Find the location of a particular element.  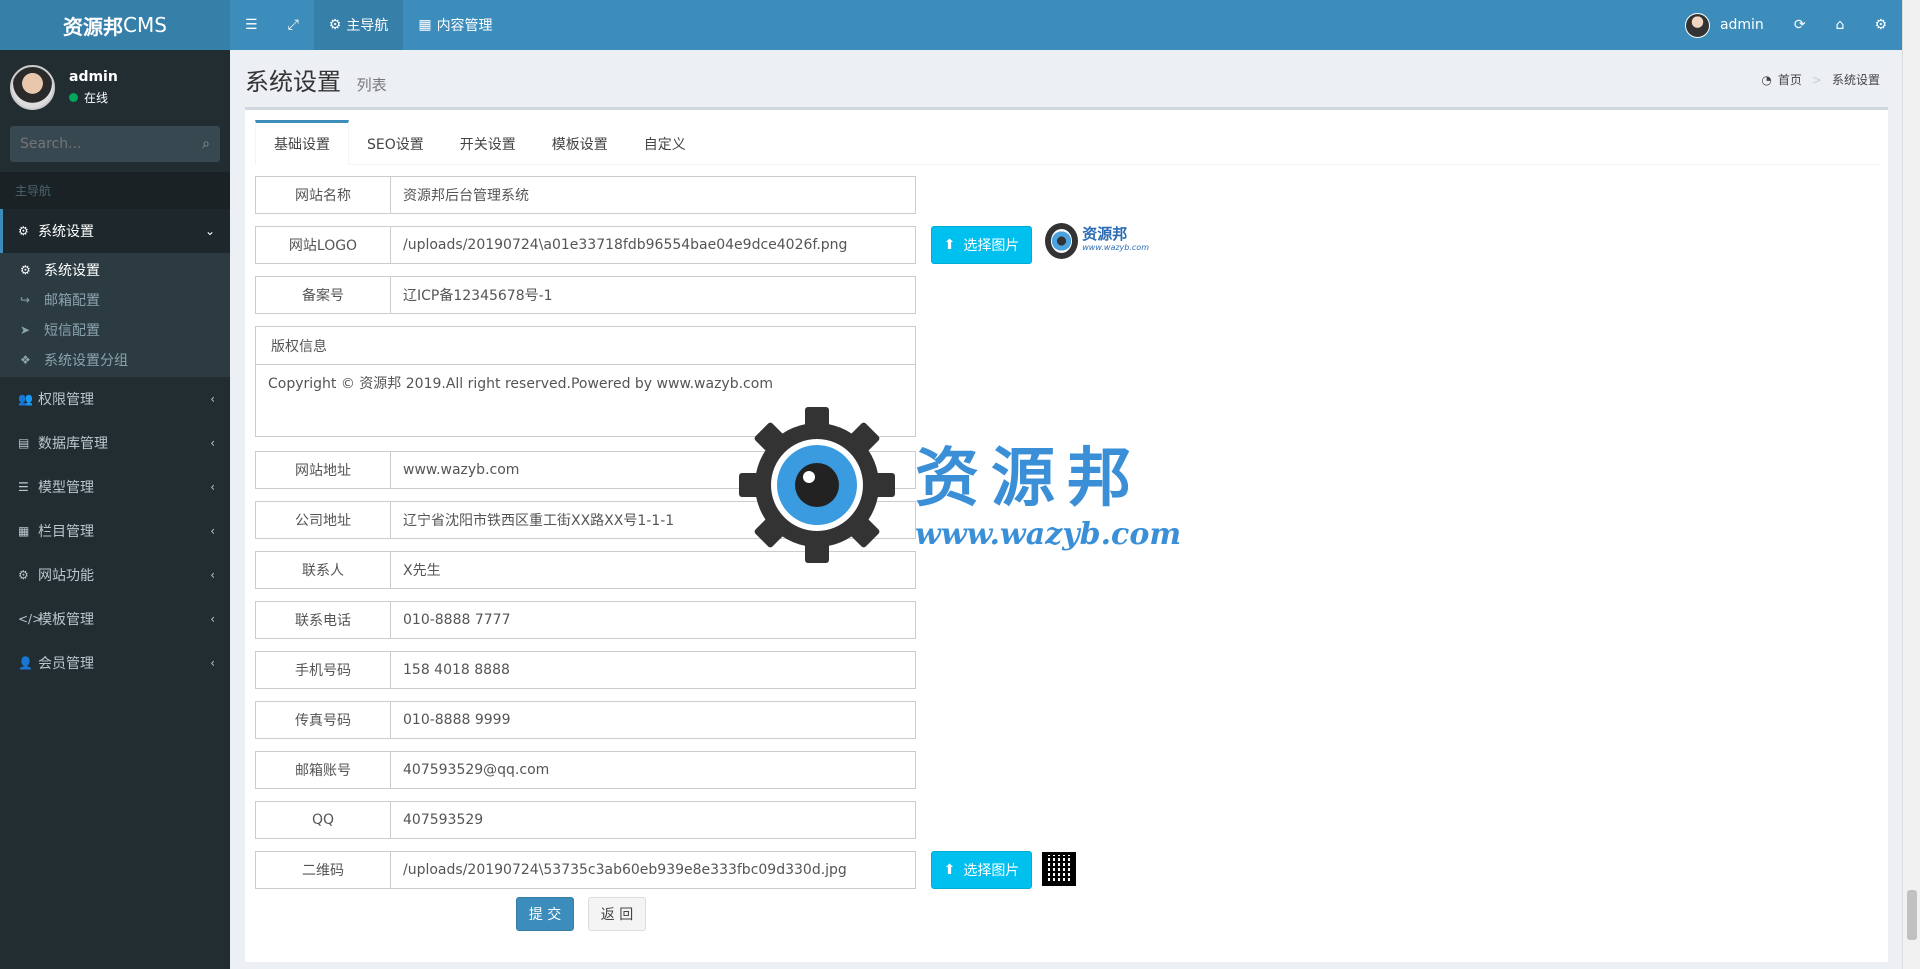

sidebar-item-permissions: 👥 权限管理 ‹ is located at coordinates (115, 399).